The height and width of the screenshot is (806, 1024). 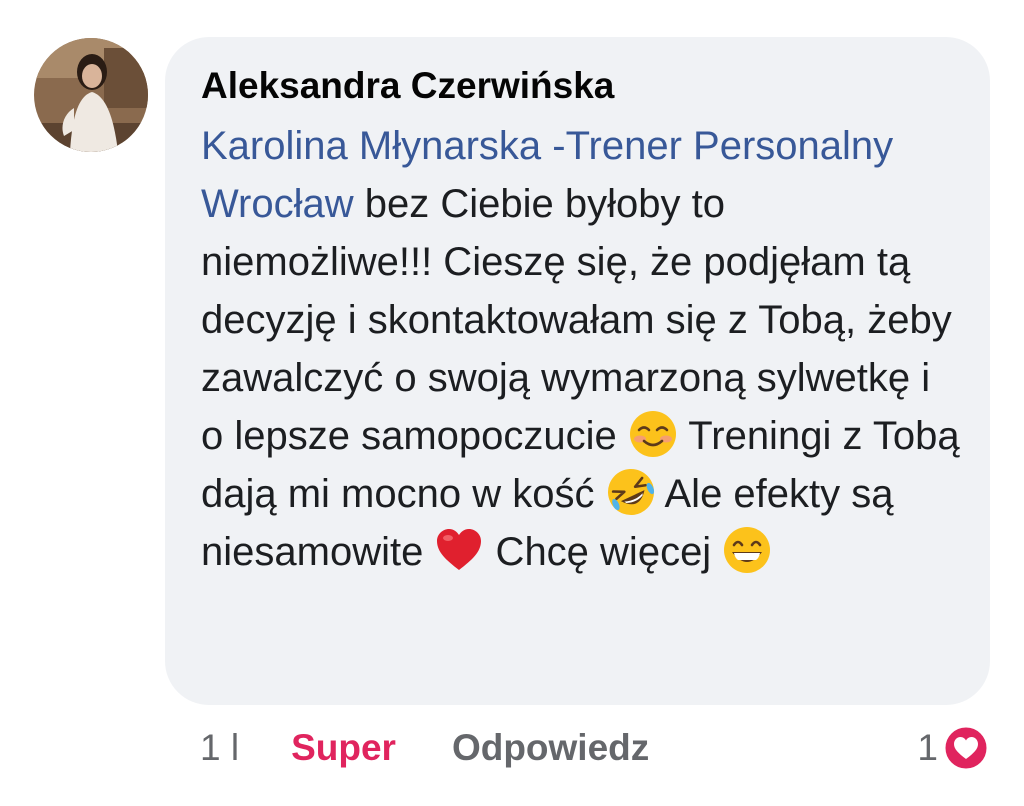 What do you see at coordinates (577, 86) in the screenshot?
I see `comment-author: Aleksandra Czerwińska` at bounding box center [577, 86].